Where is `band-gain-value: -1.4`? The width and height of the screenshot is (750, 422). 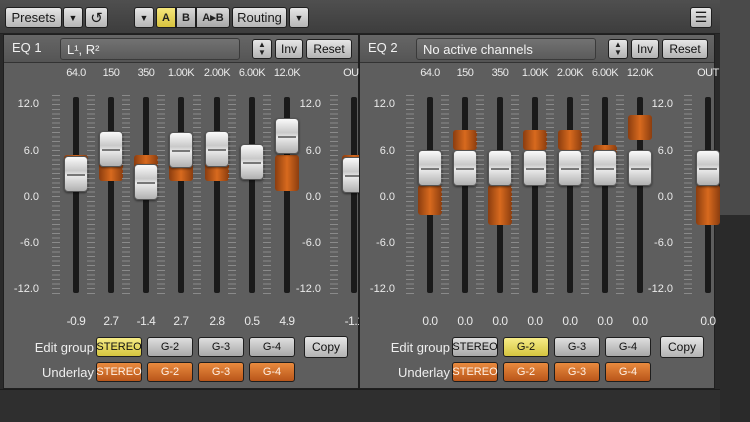 band-gain-value: -1.4 is located at coordinates (146, 321).